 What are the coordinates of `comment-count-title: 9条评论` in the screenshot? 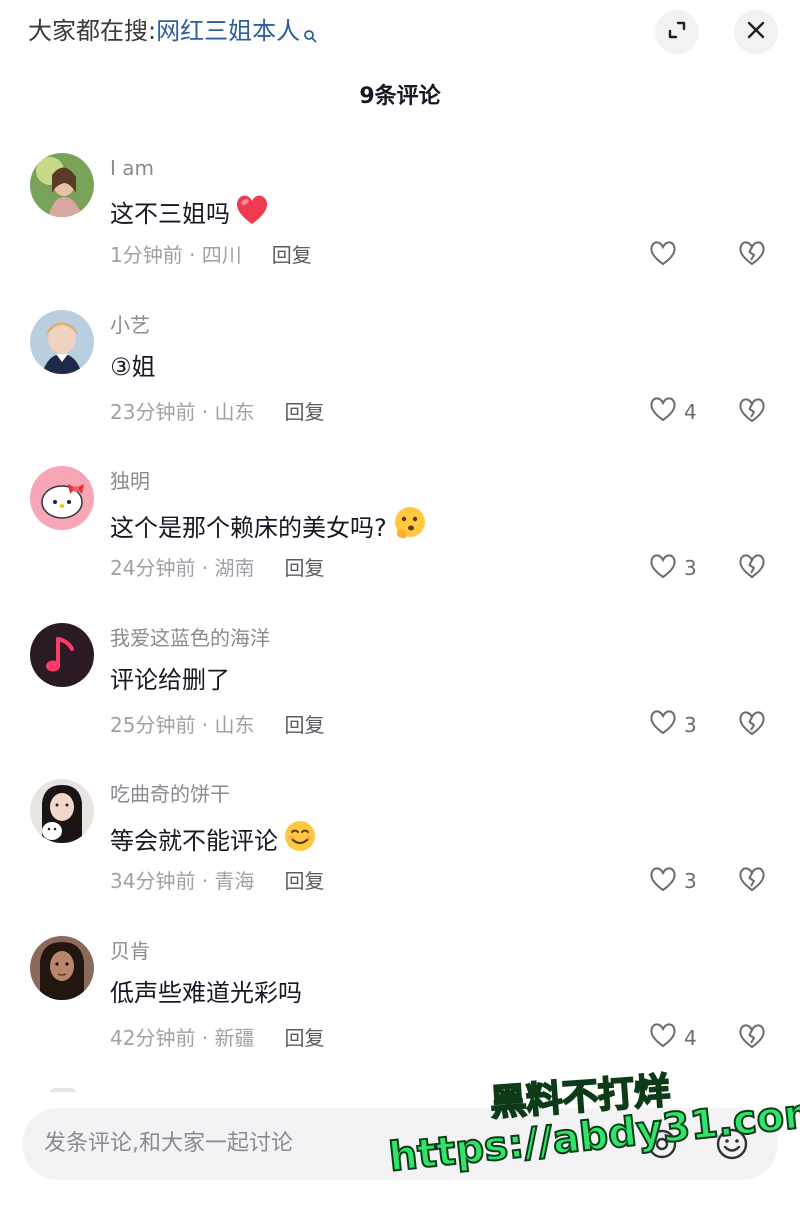 It's located at (400, 96).